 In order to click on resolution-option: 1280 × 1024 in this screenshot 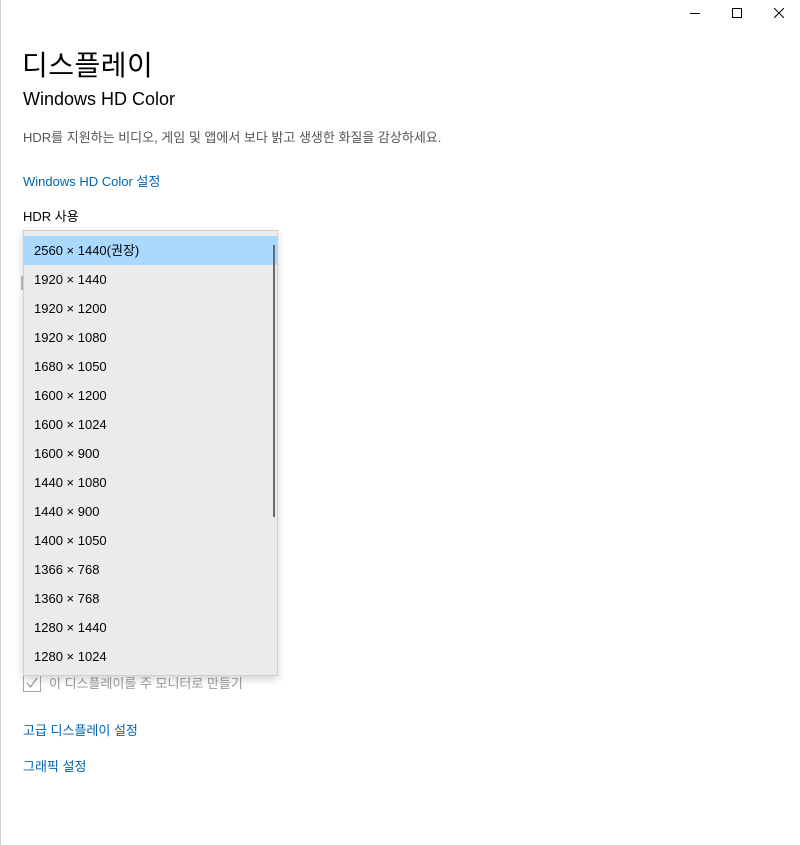, I will do `click(150, 656)`.